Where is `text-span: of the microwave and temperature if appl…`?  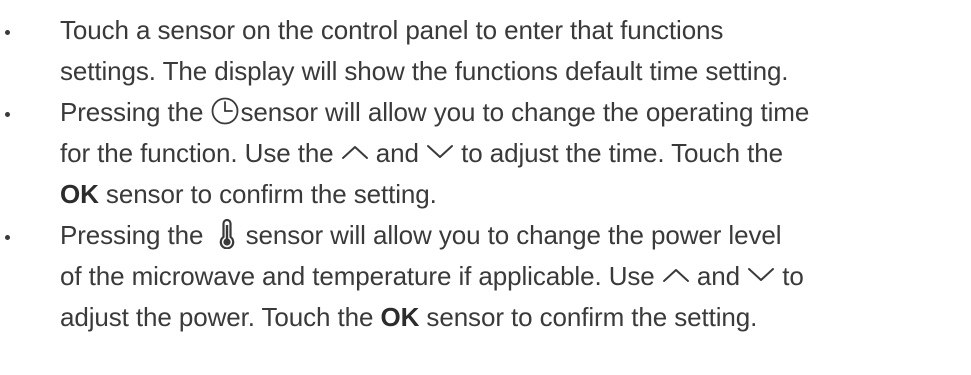
text-span: of the microwave and temperature if appl… is located at coordinates (361, 276).